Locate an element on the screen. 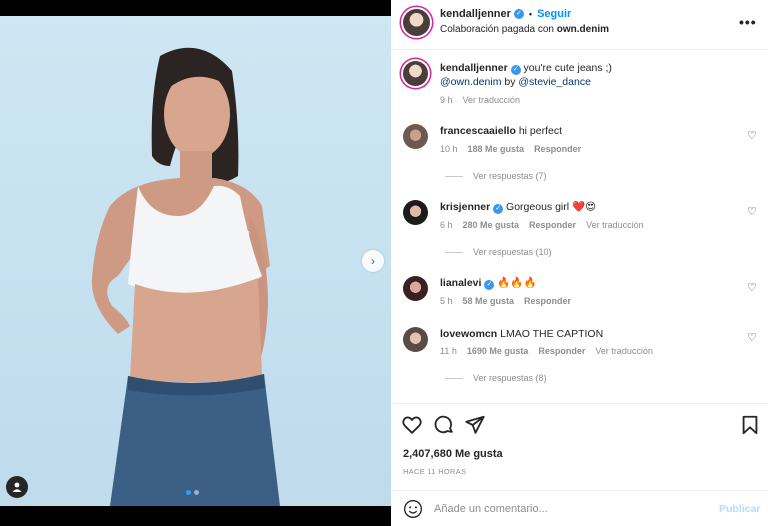 The height and width of the screenshot is (526, 768). comment-likes: 58 Me gusta is located at coordinates (489, 301).